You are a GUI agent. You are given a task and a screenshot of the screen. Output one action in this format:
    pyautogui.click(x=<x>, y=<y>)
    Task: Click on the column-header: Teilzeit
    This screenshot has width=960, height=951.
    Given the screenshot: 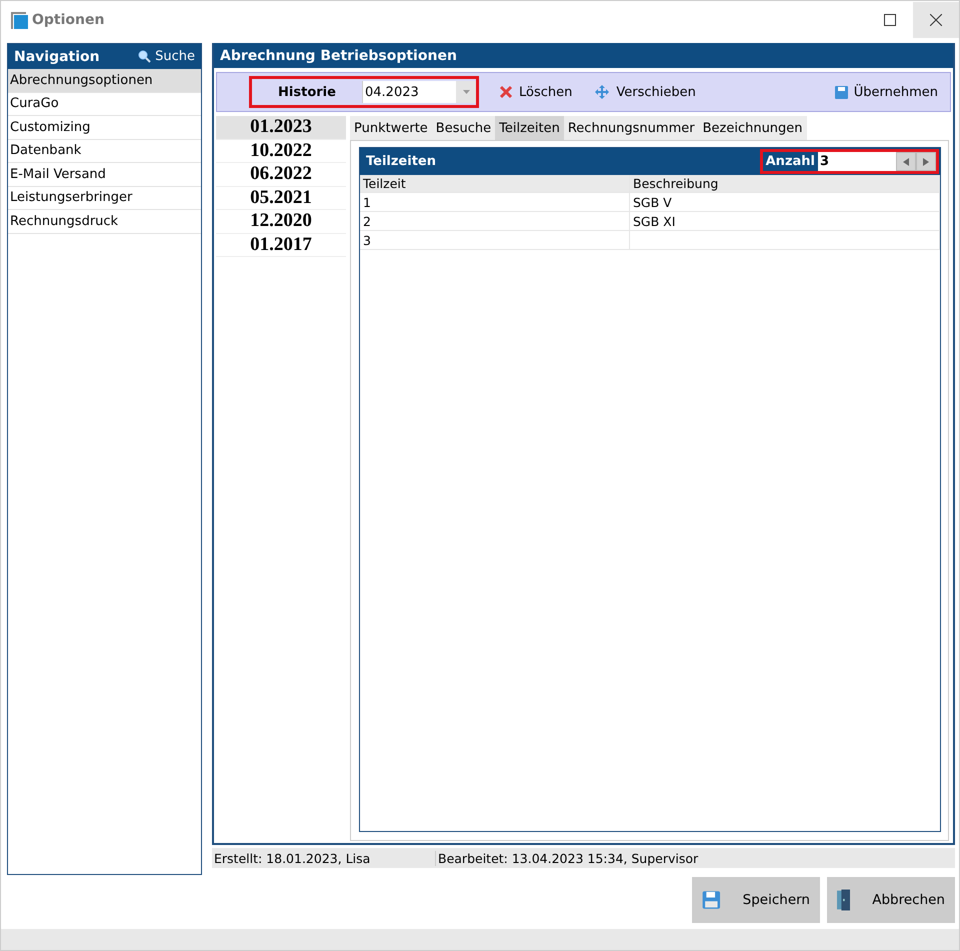 What is the action you would take?
    pyautogui.click(x=495, y=183)
    